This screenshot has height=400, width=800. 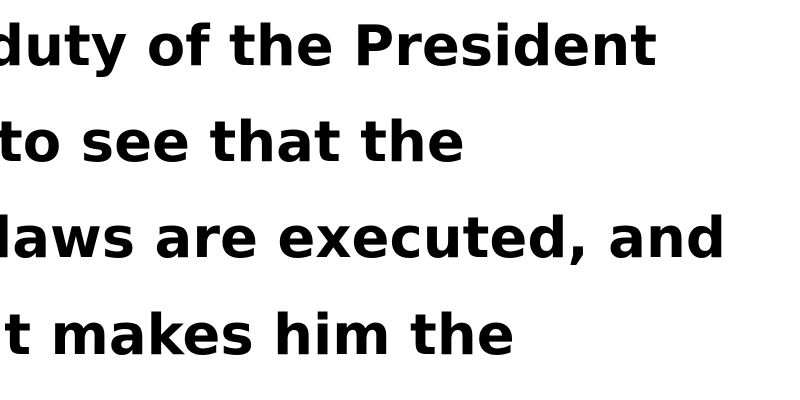 What do you see at coordinates (363, 238) in the screenshot?
I see `text-line-3: laws are executed, and` at bounding box center [363, 238].